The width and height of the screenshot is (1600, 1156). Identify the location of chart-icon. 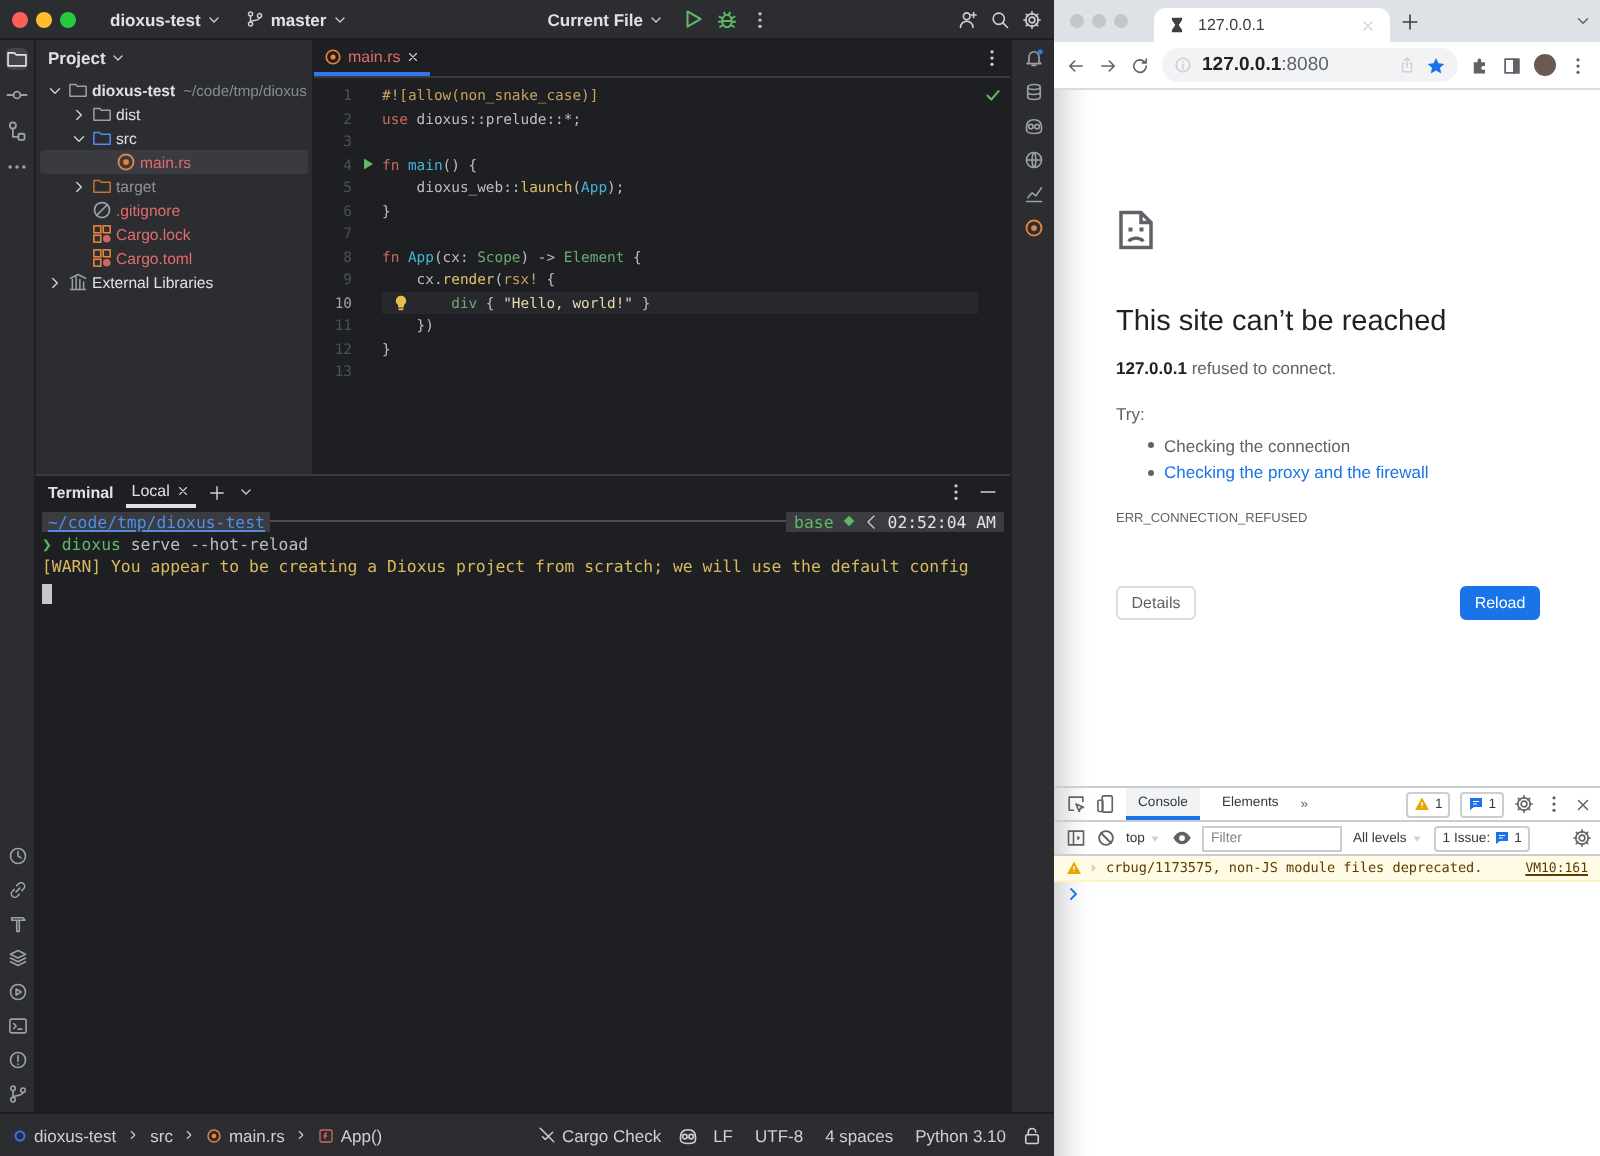
(1033, 194).